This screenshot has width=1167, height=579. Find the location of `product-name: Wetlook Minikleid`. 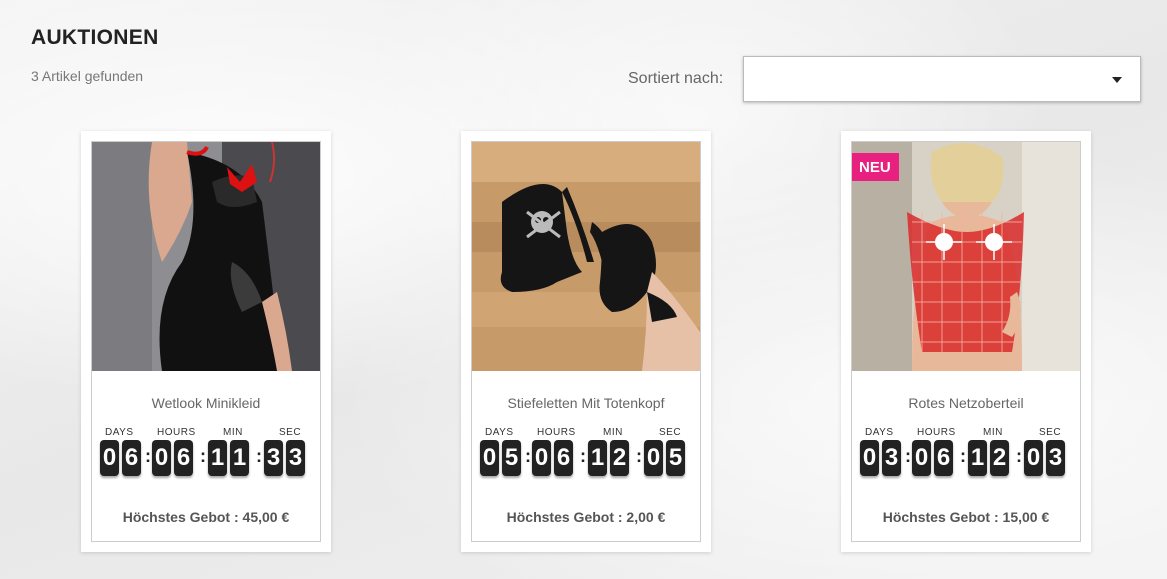

product-name: Wetlook Minikleid is located at coordinates (206, 403).